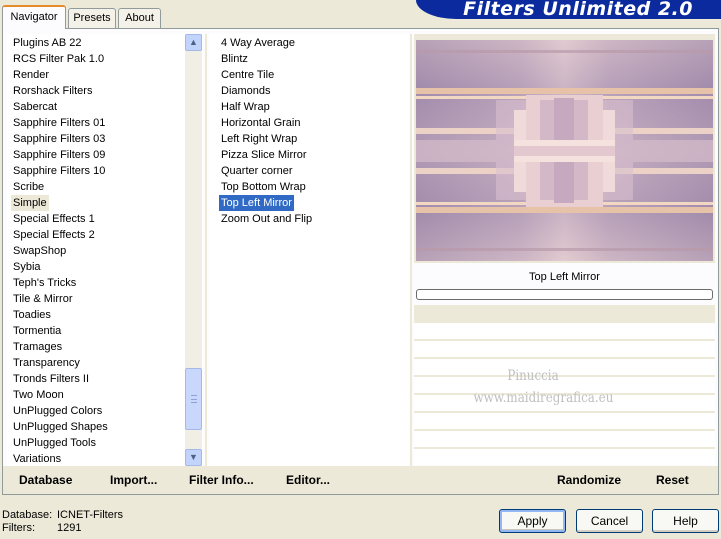 Image resolution: width=721 pixels, height=539 pixels. Describe the element at coordinates (258, 43) in the screenshot. I see `filter-item: 4 Way Average` at that location.